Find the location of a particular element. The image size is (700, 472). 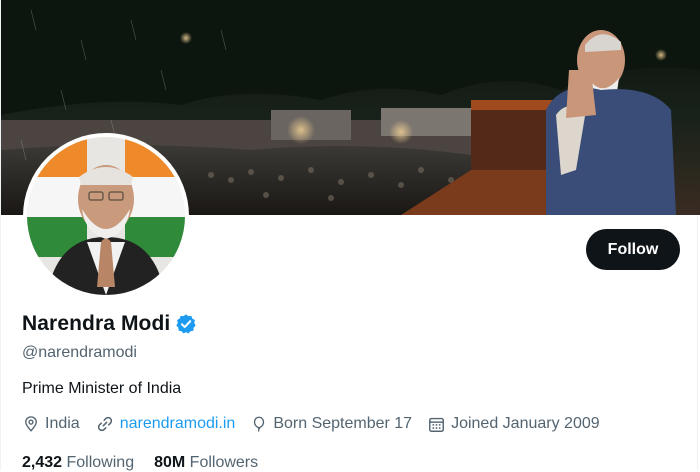

following-stat: 2,432 Following is located at coordinates (78, 463).